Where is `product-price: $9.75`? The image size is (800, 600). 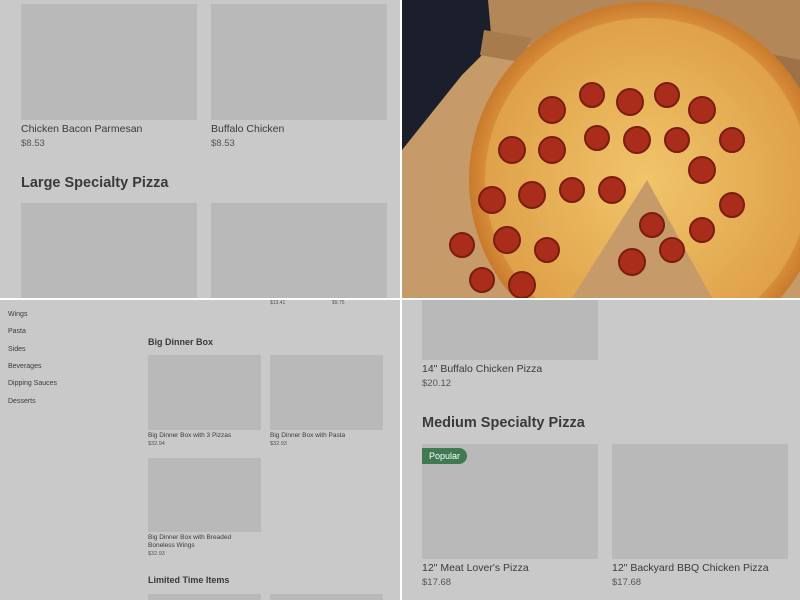
product-price: $9.75 is located at coordinates (338, 303).